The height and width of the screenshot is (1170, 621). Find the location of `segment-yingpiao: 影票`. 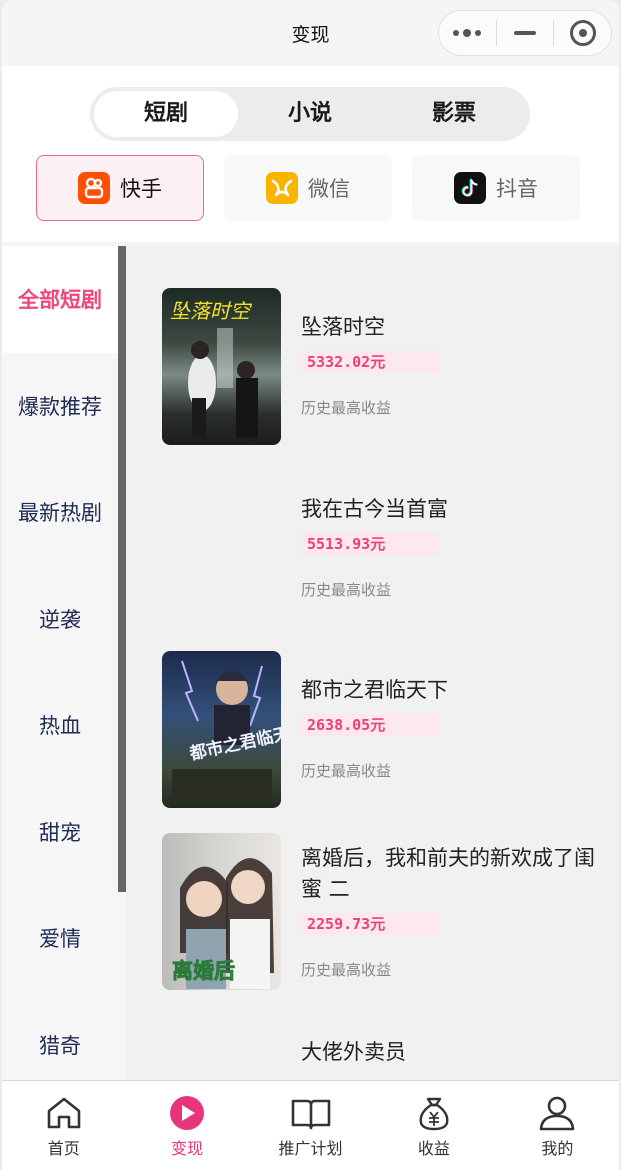

segment-yingpiao: 影票 is located at coordinates (454, 114).